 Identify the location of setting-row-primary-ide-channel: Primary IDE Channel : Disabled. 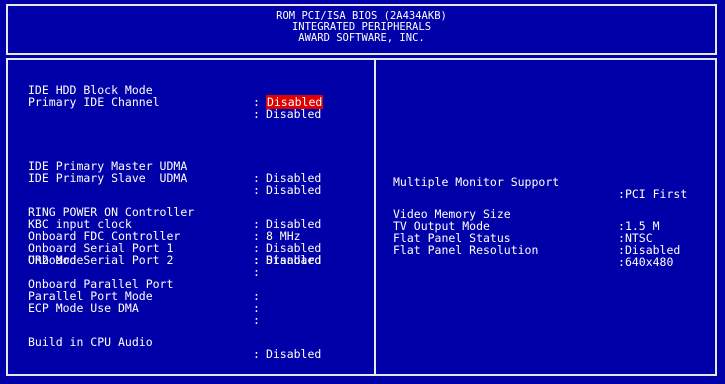
(164, 102).